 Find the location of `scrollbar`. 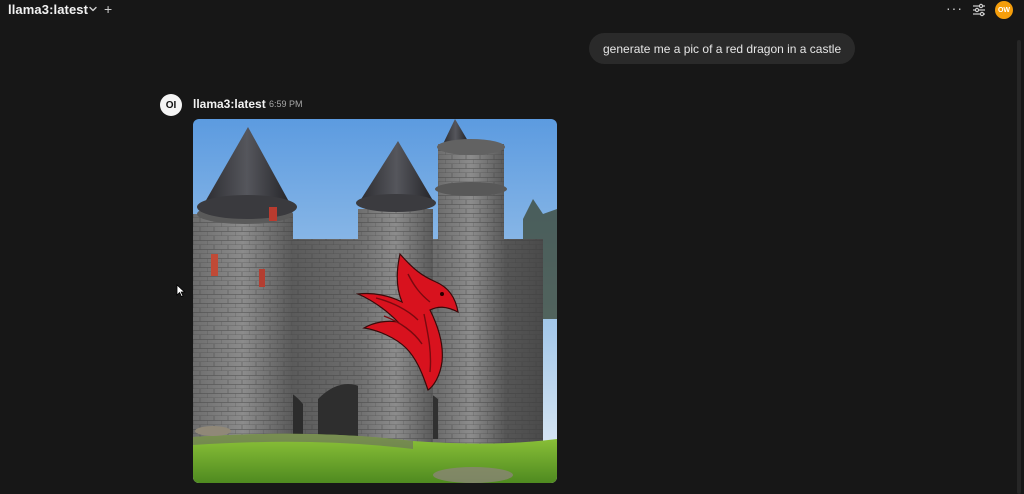

scrollbar is located at coordinates (1019, 267).